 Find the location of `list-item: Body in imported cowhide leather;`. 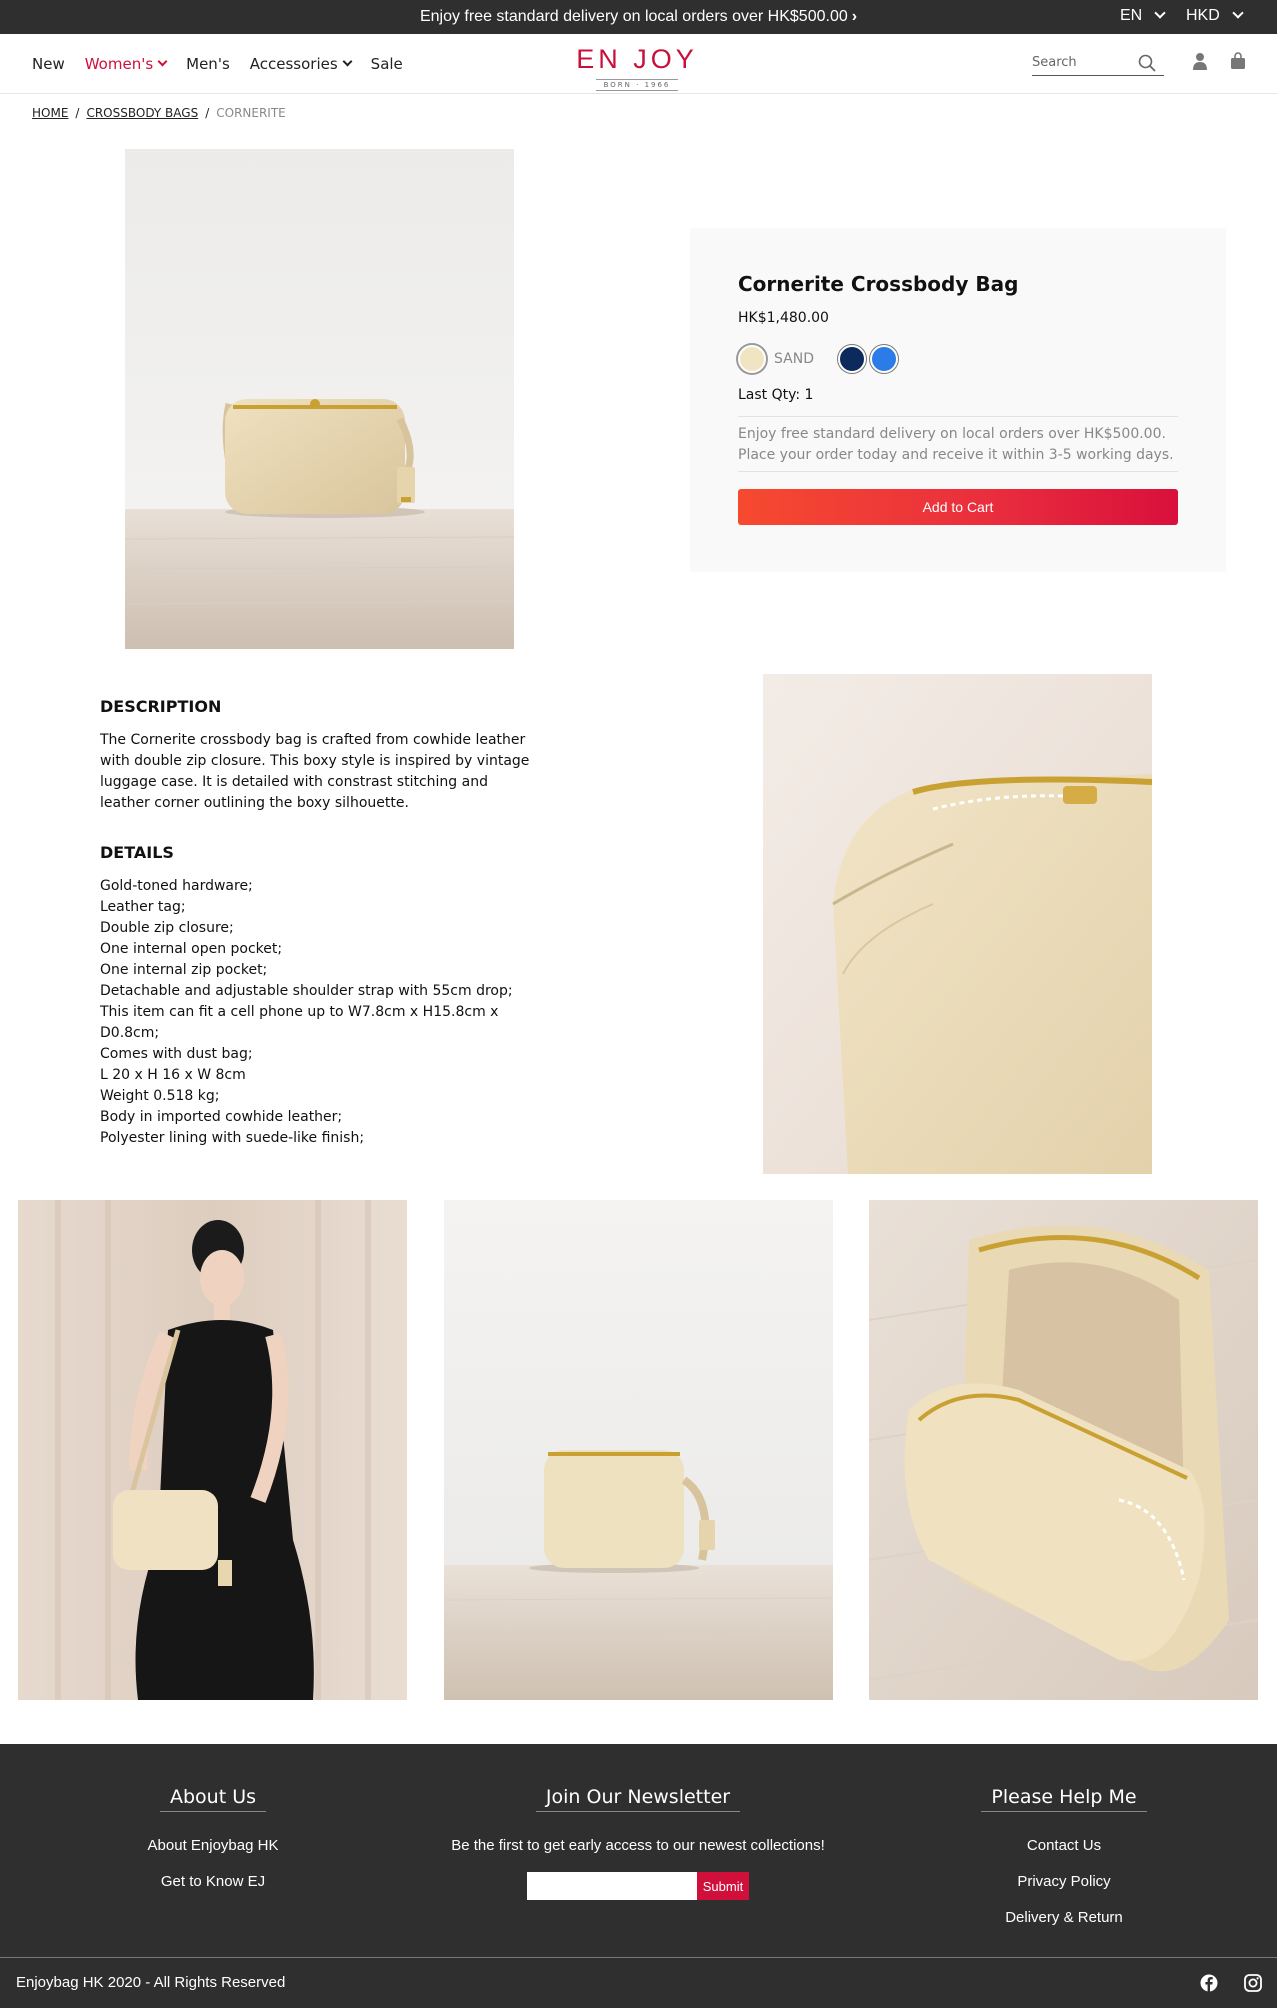

list-item: Body in imported cowhide leather; is located at coordinates (221, 1117).